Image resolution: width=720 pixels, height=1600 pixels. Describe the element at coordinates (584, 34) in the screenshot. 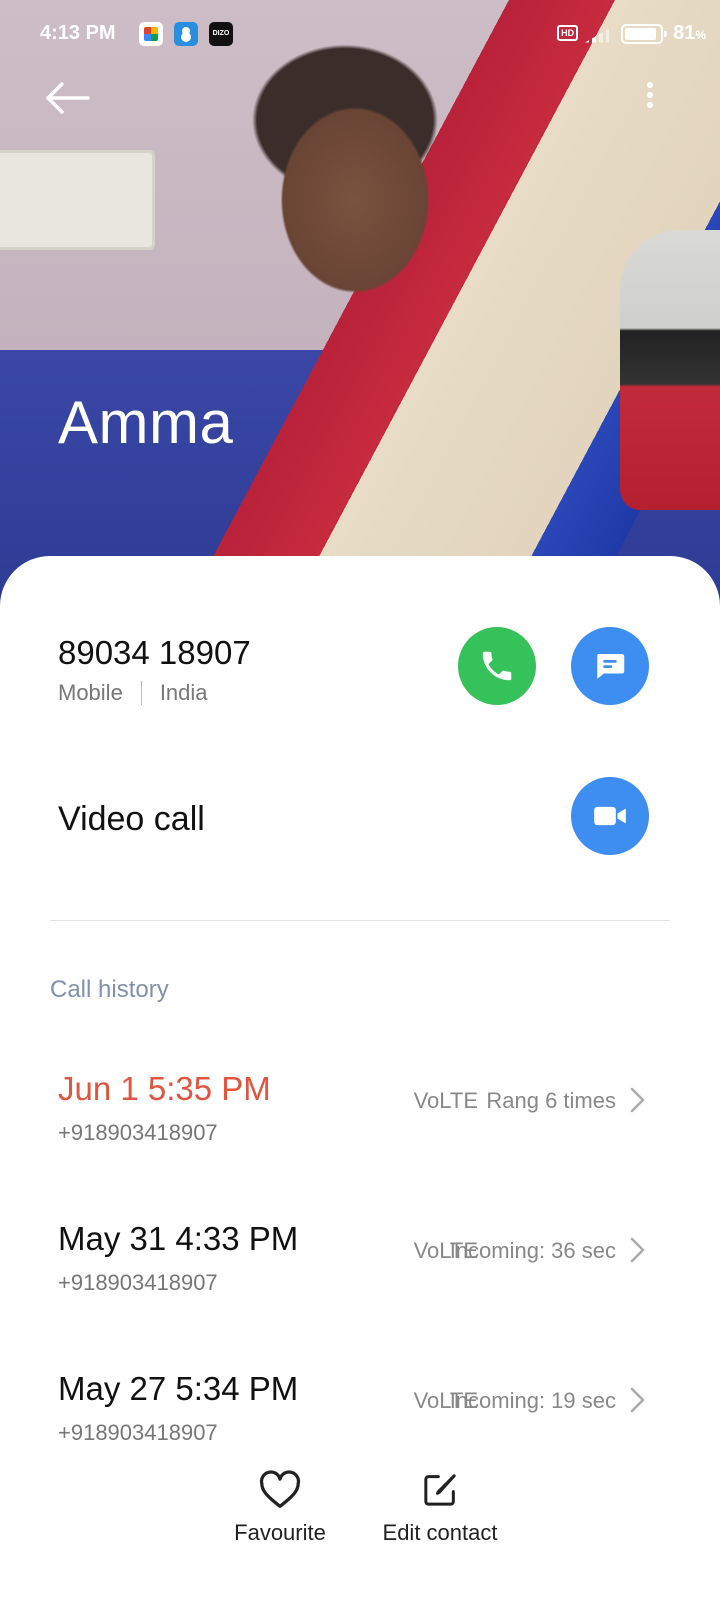

I see `signal-icon` at that location.